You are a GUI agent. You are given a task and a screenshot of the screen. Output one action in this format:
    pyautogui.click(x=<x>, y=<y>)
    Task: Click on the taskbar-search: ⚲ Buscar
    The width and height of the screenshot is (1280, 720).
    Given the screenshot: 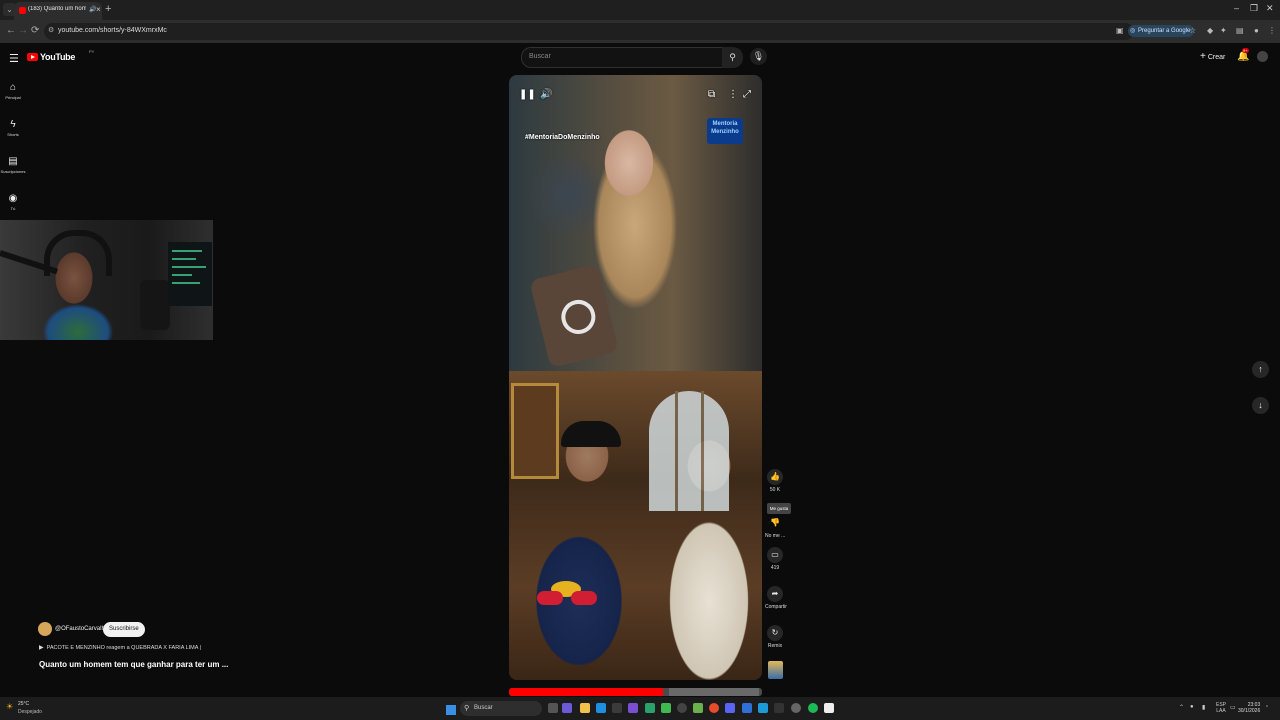 What is the action you would take?
    pyautogui.click(x=501, y=708)
    